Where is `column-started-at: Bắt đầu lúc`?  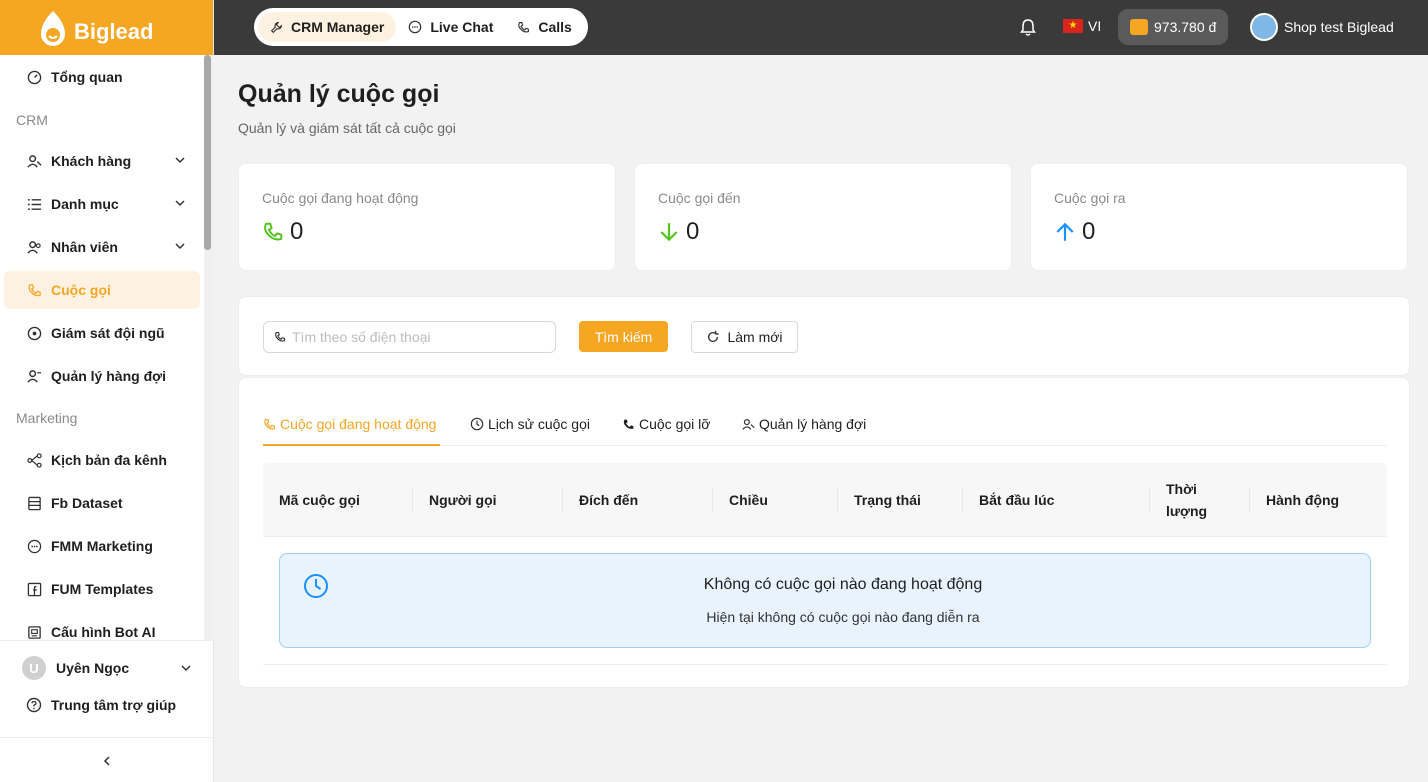
column-started-at: Bắt đầu lúc is located at coordinates (1017, 500).